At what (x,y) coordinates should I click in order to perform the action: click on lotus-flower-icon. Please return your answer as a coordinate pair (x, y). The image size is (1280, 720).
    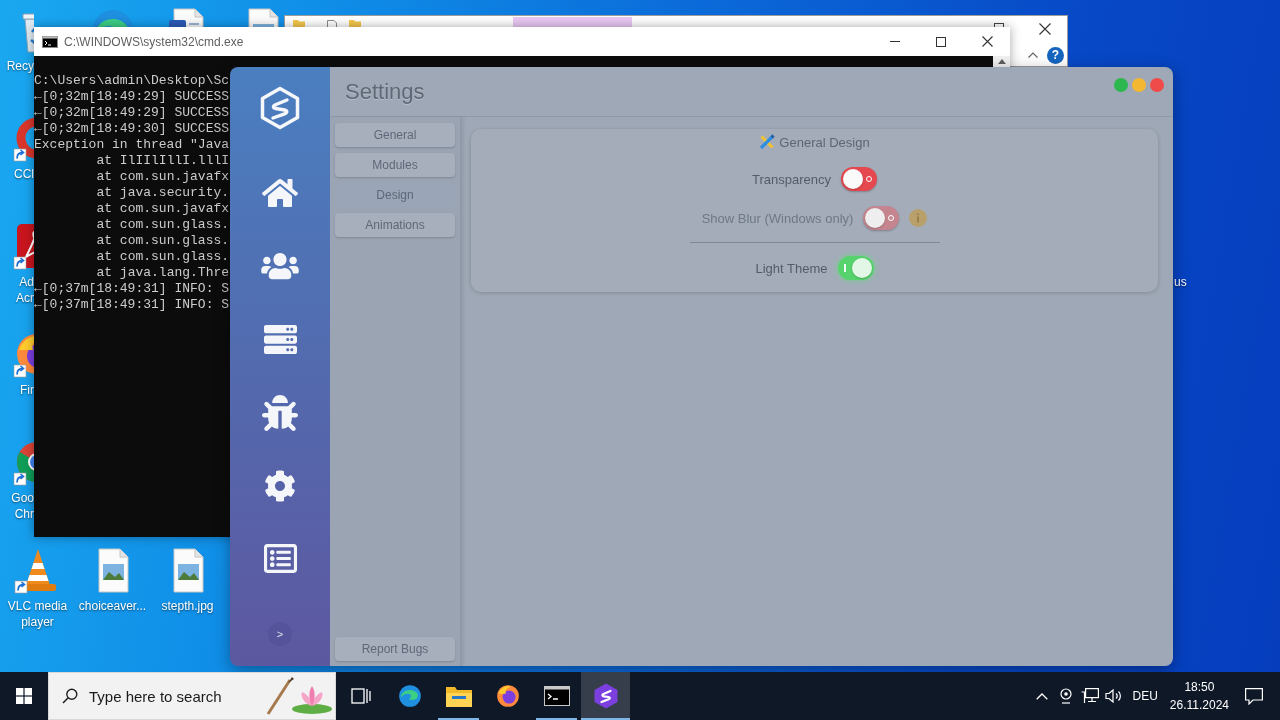
    Looking at the image, I should click on (299, 696).